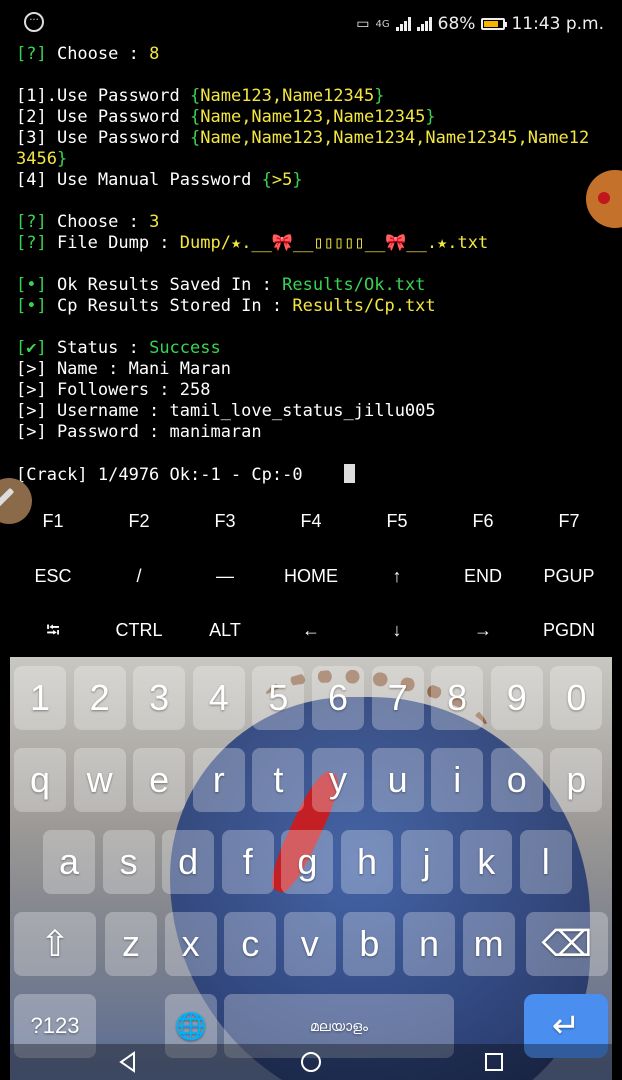  Describe the element at coordinates (486, 862) in the screenshot. I see `key-k: k` at that location.